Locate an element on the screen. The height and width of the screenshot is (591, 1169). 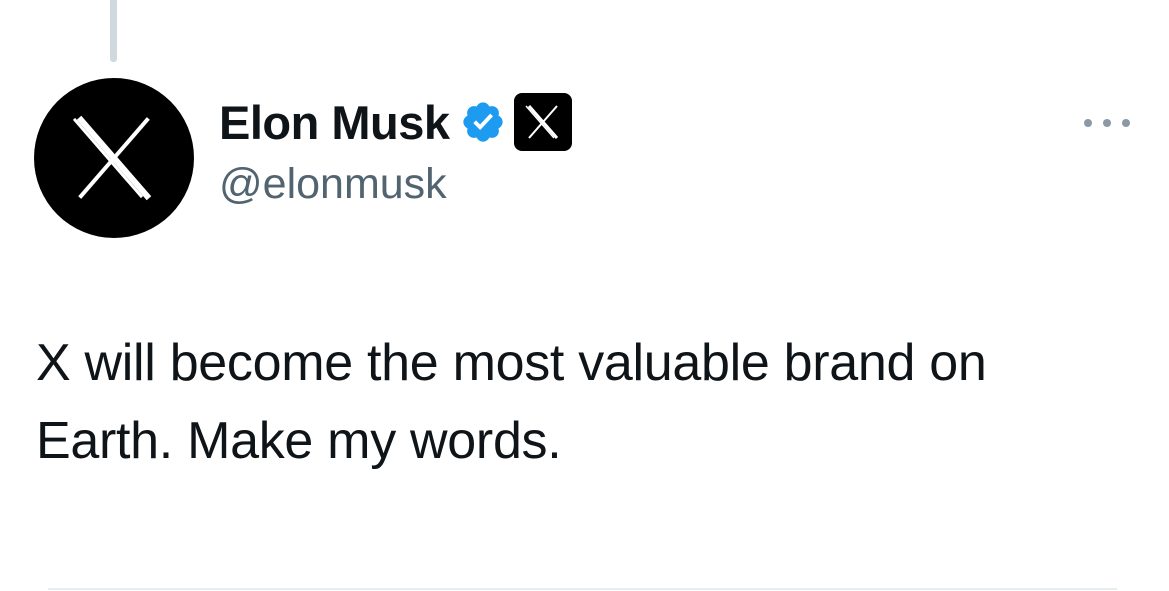
author-name-row: Elon Musk is located at coordinates (395, 122).